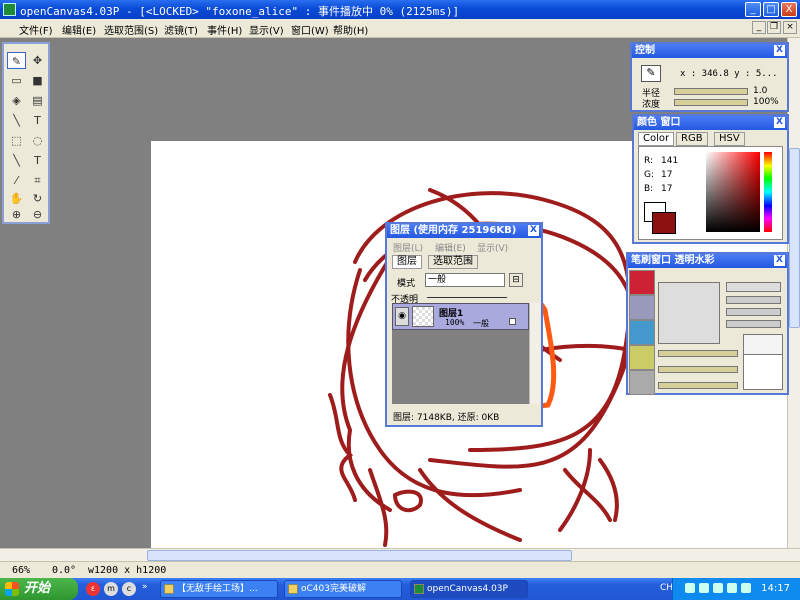  Describe the element at coordinates (460, 316) in the screenshot. I see `layer-row: ◉ 图层1 100% 一般` at that location.